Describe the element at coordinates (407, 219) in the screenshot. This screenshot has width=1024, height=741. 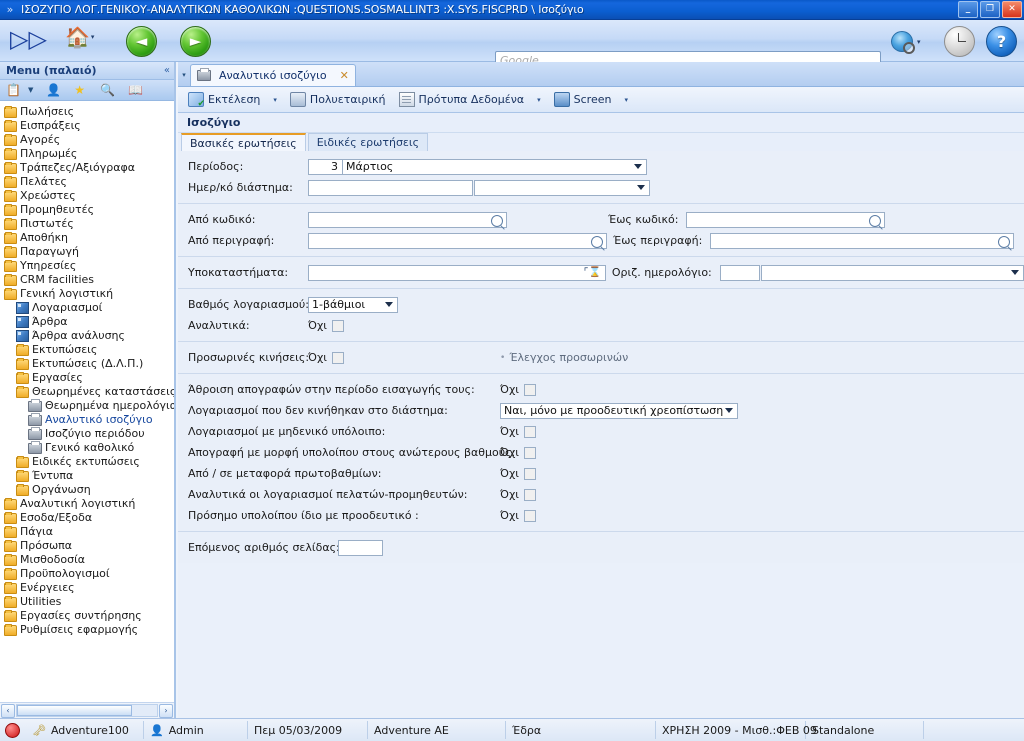
I see `from-code-input` at that location.